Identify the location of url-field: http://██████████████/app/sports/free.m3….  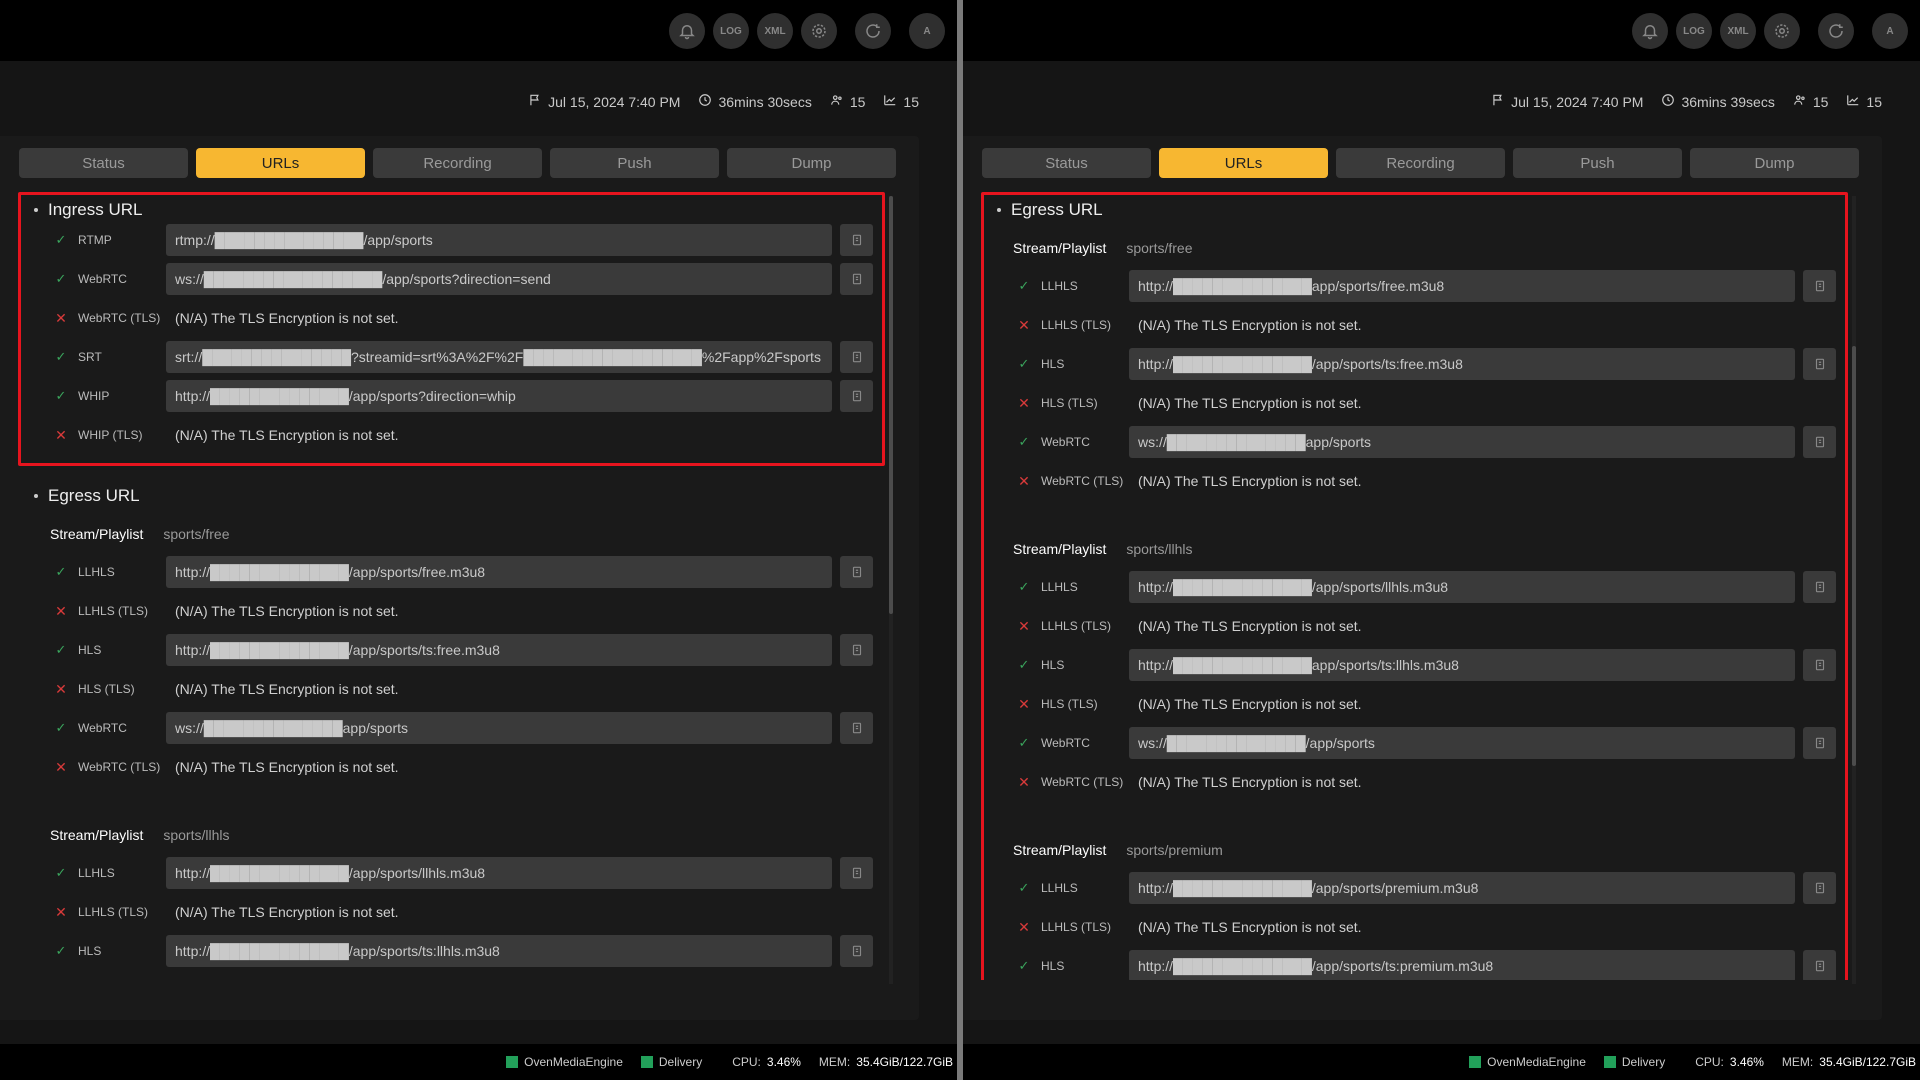
(499, 572).